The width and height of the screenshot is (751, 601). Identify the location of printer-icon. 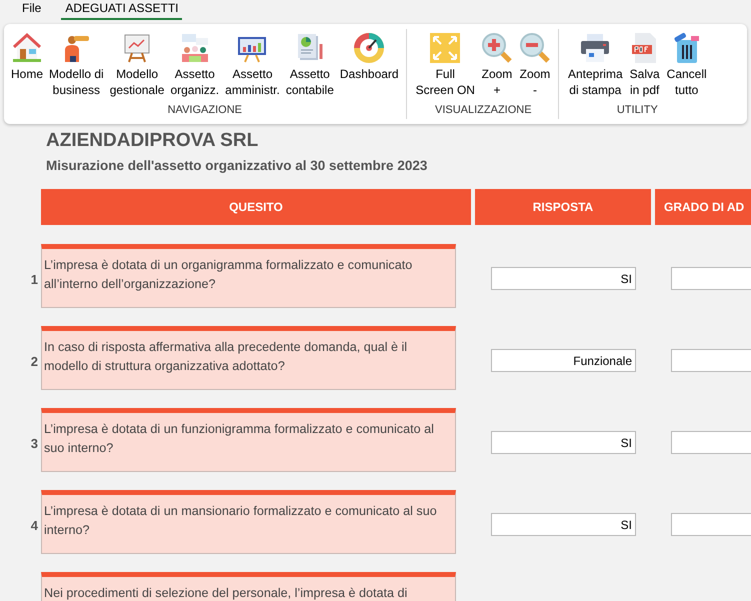
(595, 48).